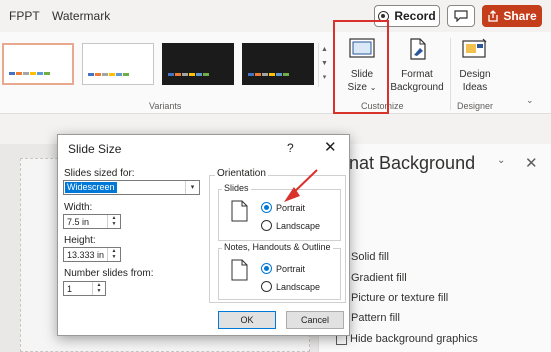 This screenshot has width=551, height=352. I want to click on number-from-field: 1 ▲ ▼, so click(84, 288).